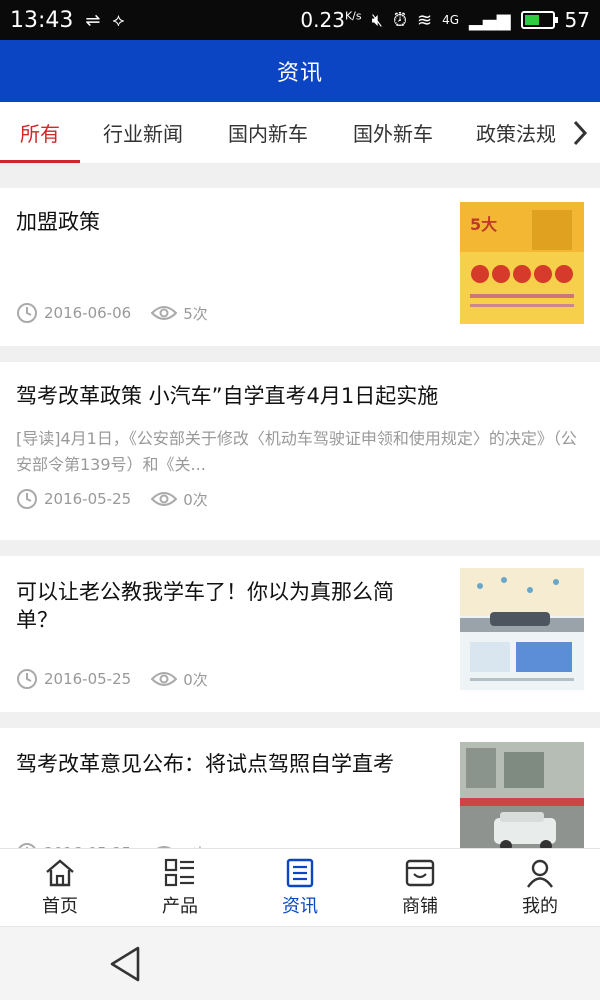 The width and height of the screenshot is (600, 1000). I want to click on tab-label: 国外新车, so click(393, 134).